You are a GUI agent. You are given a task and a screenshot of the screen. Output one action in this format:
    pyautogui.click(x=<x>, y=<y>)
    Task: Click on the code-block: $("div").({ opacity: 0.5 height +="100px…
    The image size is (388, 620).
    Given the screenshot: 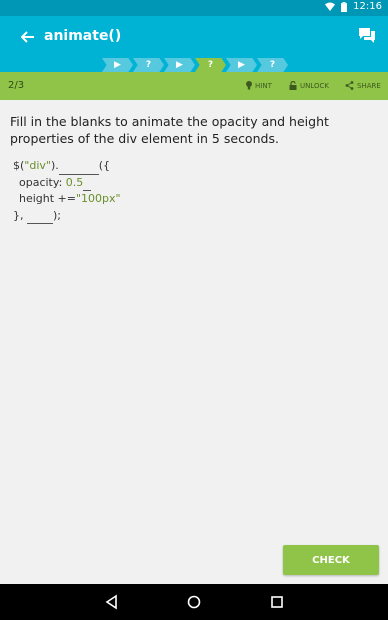 What is the action you would take?
    pyautogui.click(x=67, y=191)
    